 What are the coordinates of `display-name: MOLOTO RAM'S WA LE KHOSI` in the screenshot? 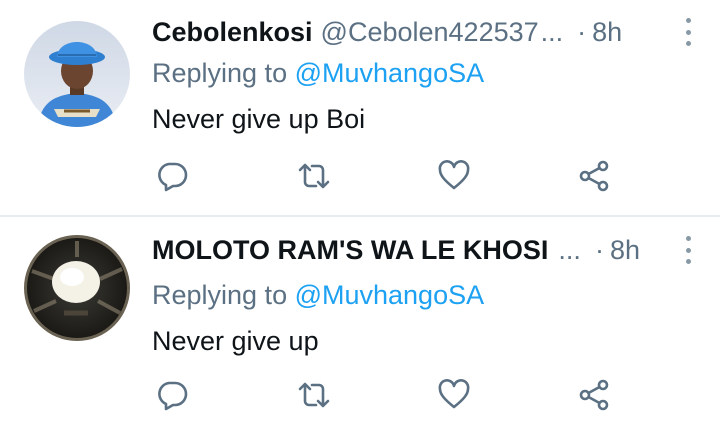 It's located at (350, 250).